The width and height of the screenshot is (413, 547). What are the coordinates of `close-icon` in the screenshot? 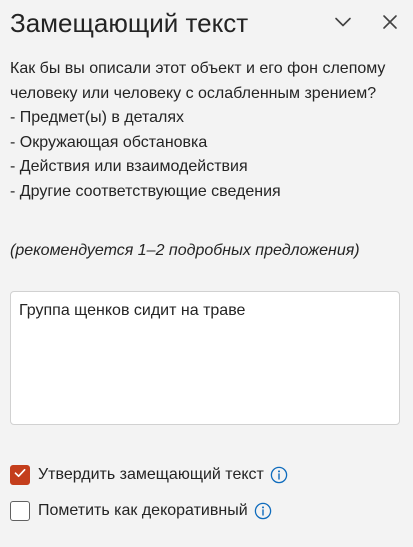 It's located at (390, 22).